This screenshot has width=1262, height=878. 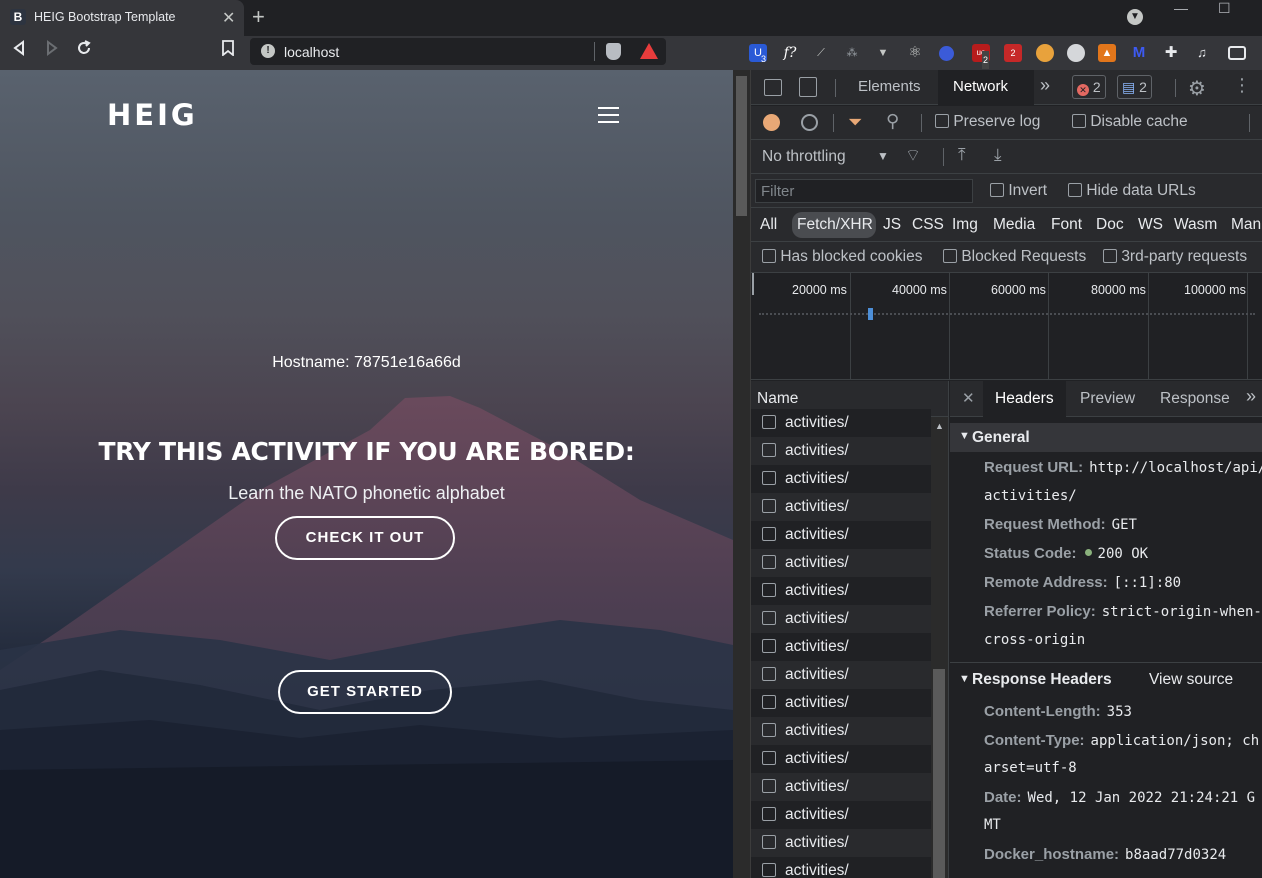 I want to click on preserve-log-checkbox: Preserve log, so click(x=987, y=122).